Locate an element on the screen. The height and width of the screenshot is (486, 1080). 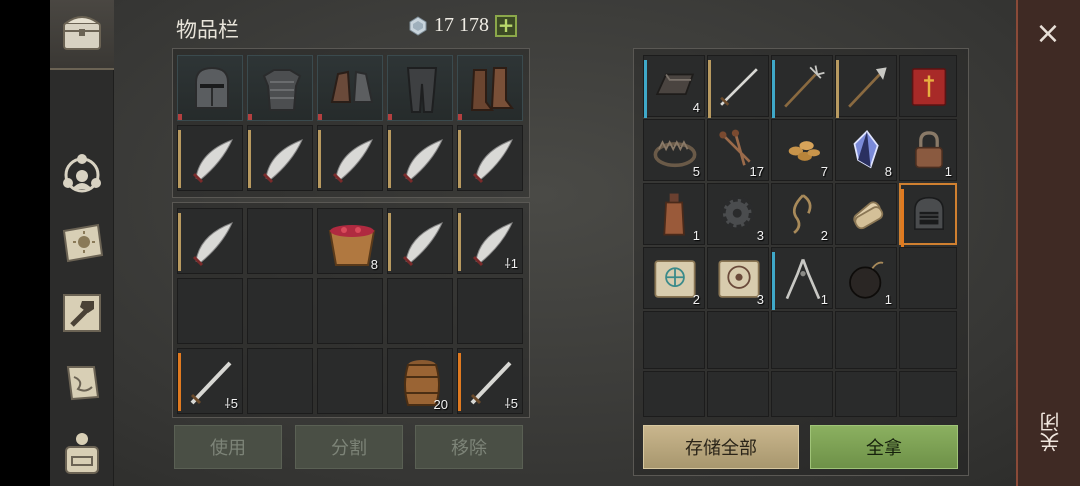
item-count: 7 is located at coordinates (824, 171).